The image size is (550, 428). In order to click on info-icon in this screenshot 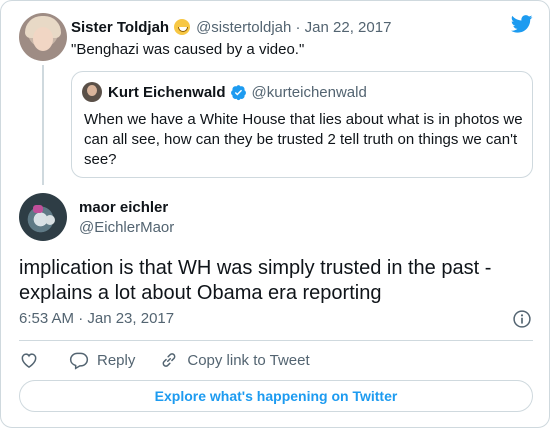, I will do `click(522, 319)`.